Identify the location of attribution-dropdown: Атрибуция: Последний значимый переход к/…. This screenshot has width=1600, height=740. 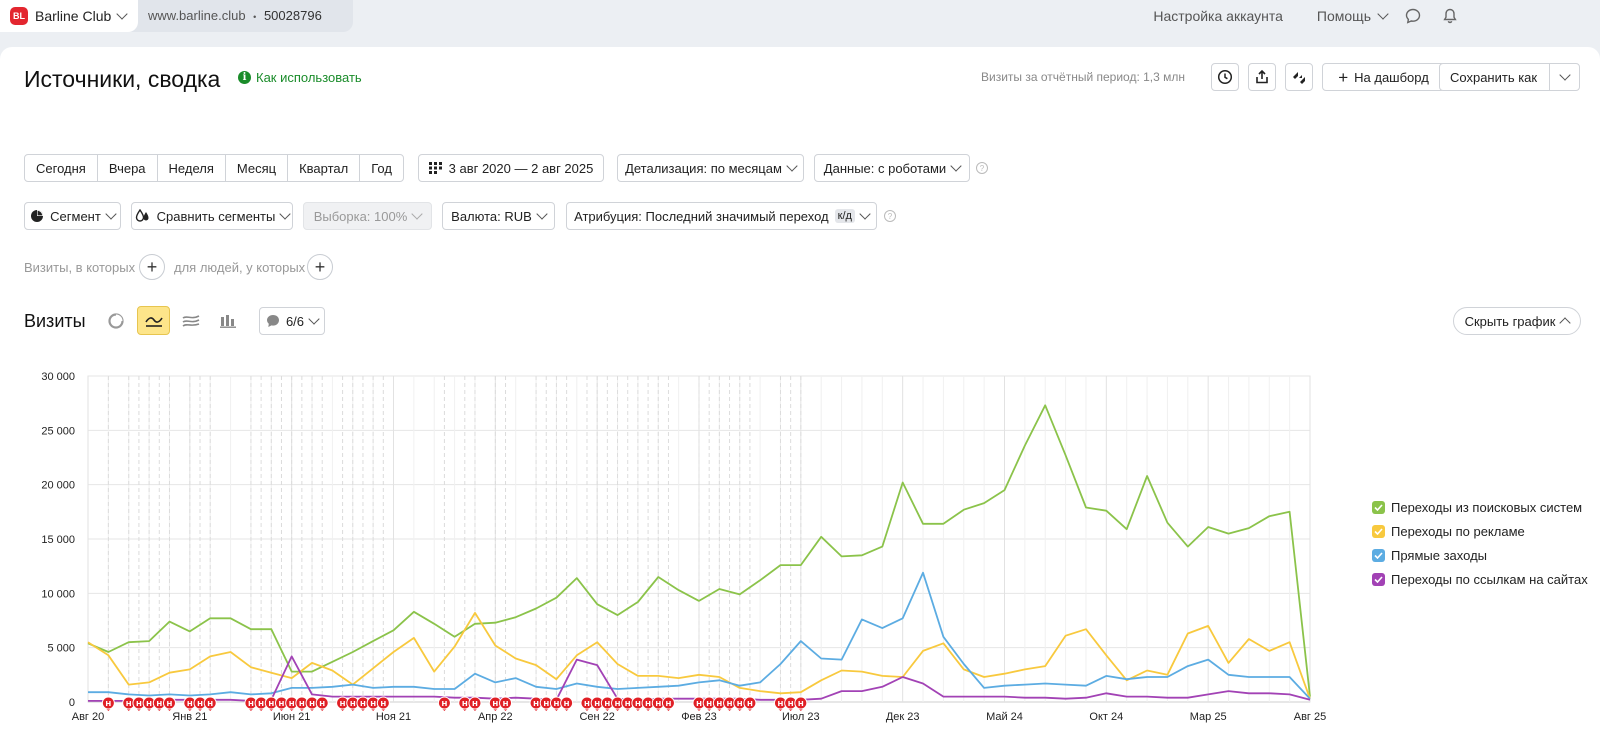
(721, 216).